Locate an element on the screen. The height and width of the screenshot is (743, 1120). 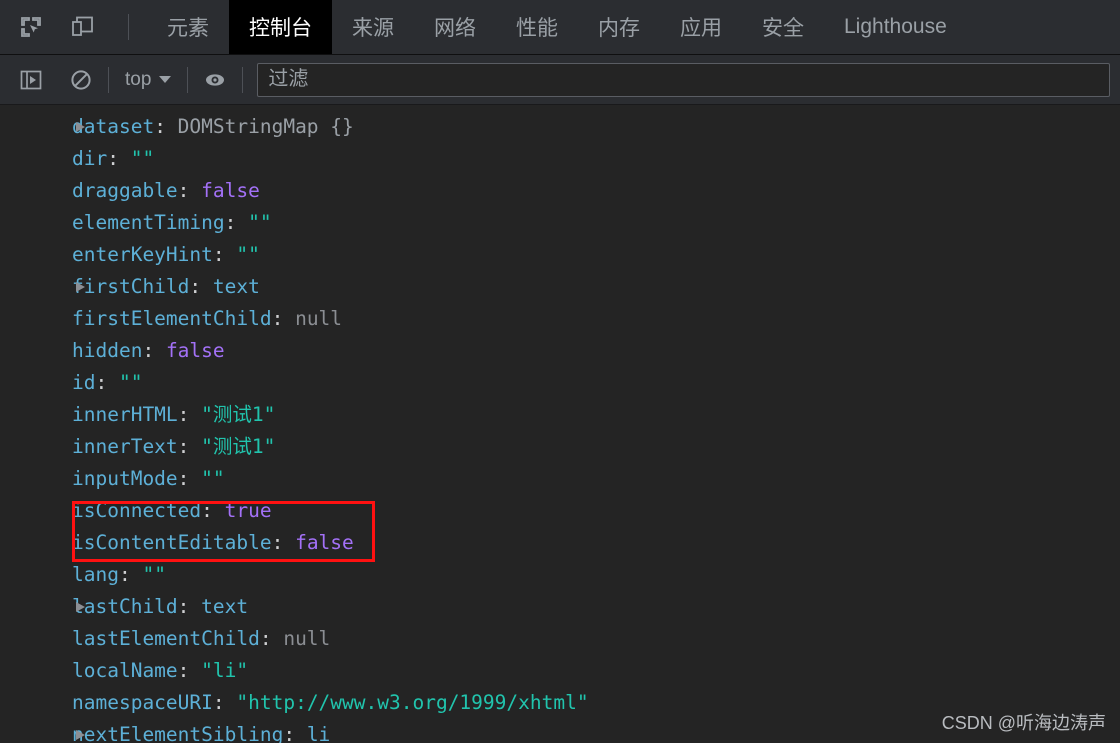
console-property-row: lang: "" is located at coordinates (560, 575).